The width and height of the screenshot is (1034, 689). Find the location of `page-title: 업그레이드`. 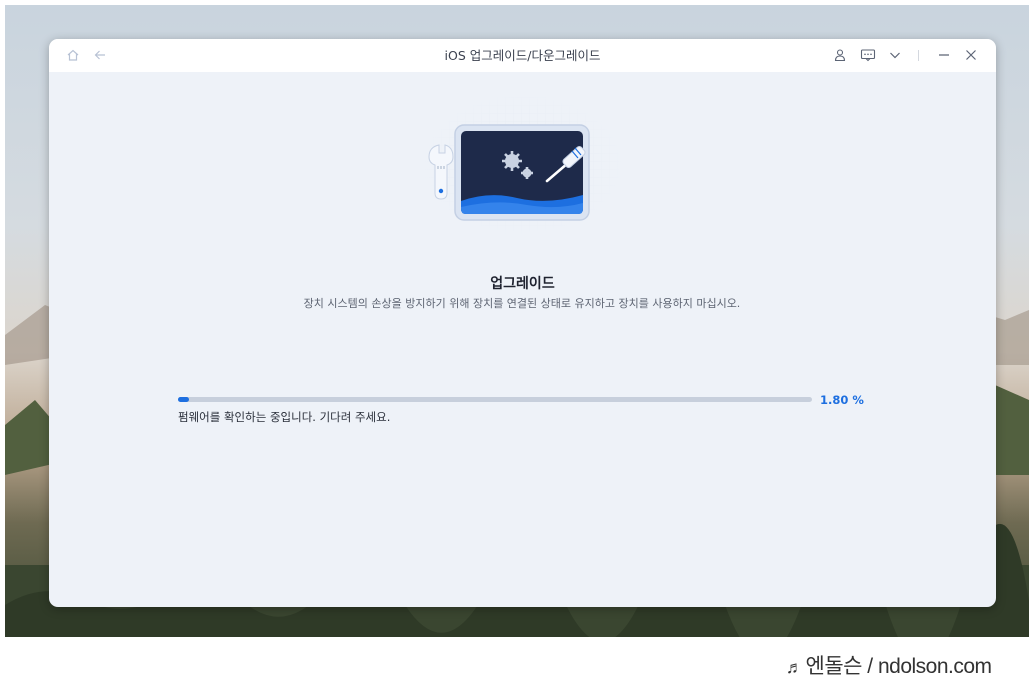

page-title: 업그레이드 is located at coordinates (522, 284).